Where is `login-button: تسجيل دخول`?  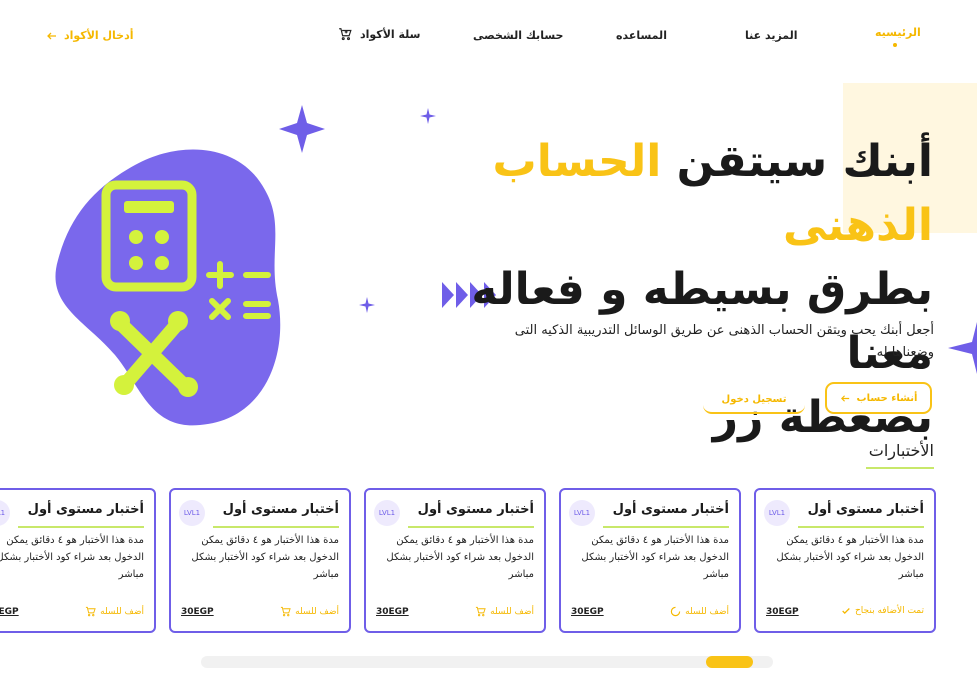 login-button: تسجيل دخول is located at coordinates (754, 400).